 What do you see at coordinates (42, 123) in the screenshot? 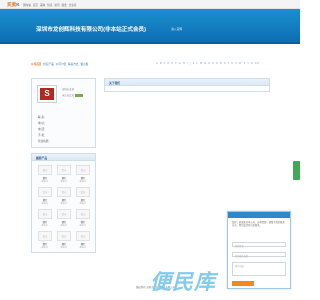
I see `field-address: 地 址：` at bounding box center [42, 123].